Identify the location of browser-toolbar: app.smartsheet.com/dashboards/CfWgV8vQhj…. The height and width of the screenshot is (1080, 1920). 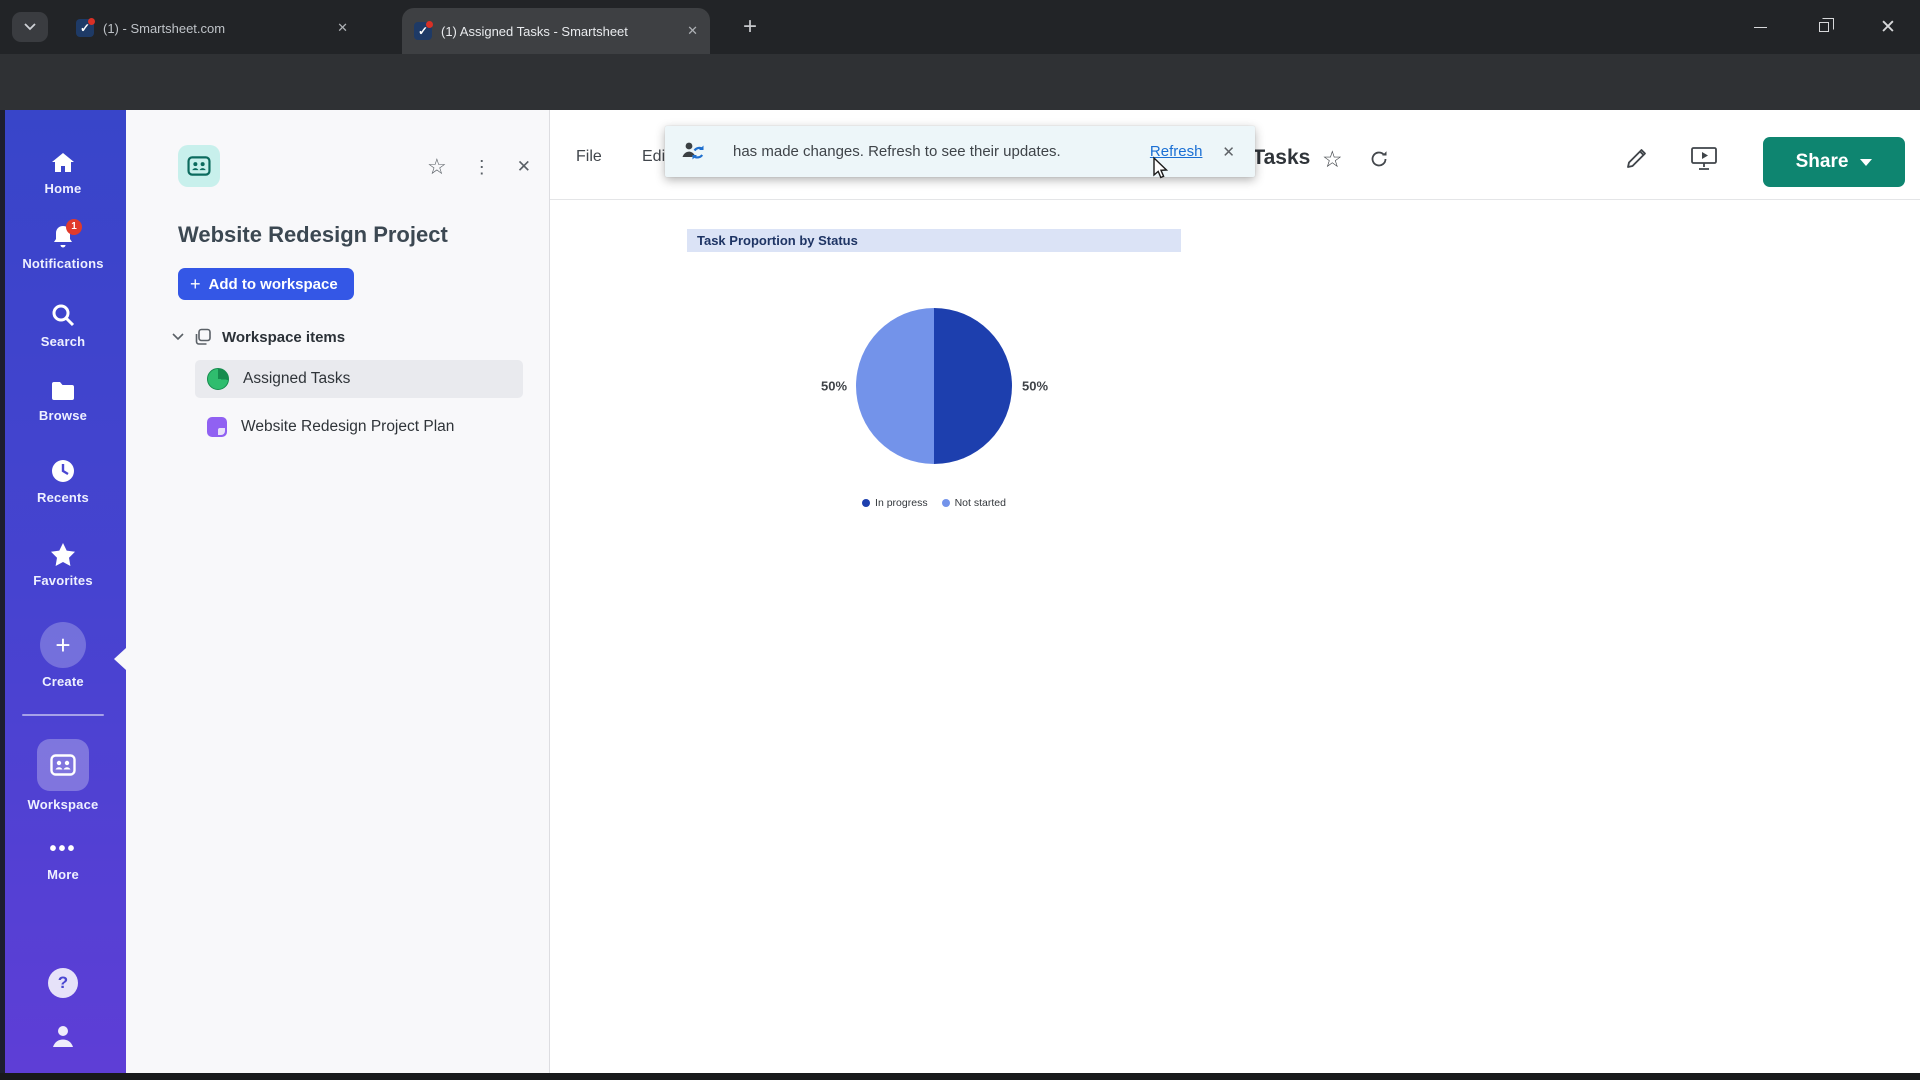
(960, 107).